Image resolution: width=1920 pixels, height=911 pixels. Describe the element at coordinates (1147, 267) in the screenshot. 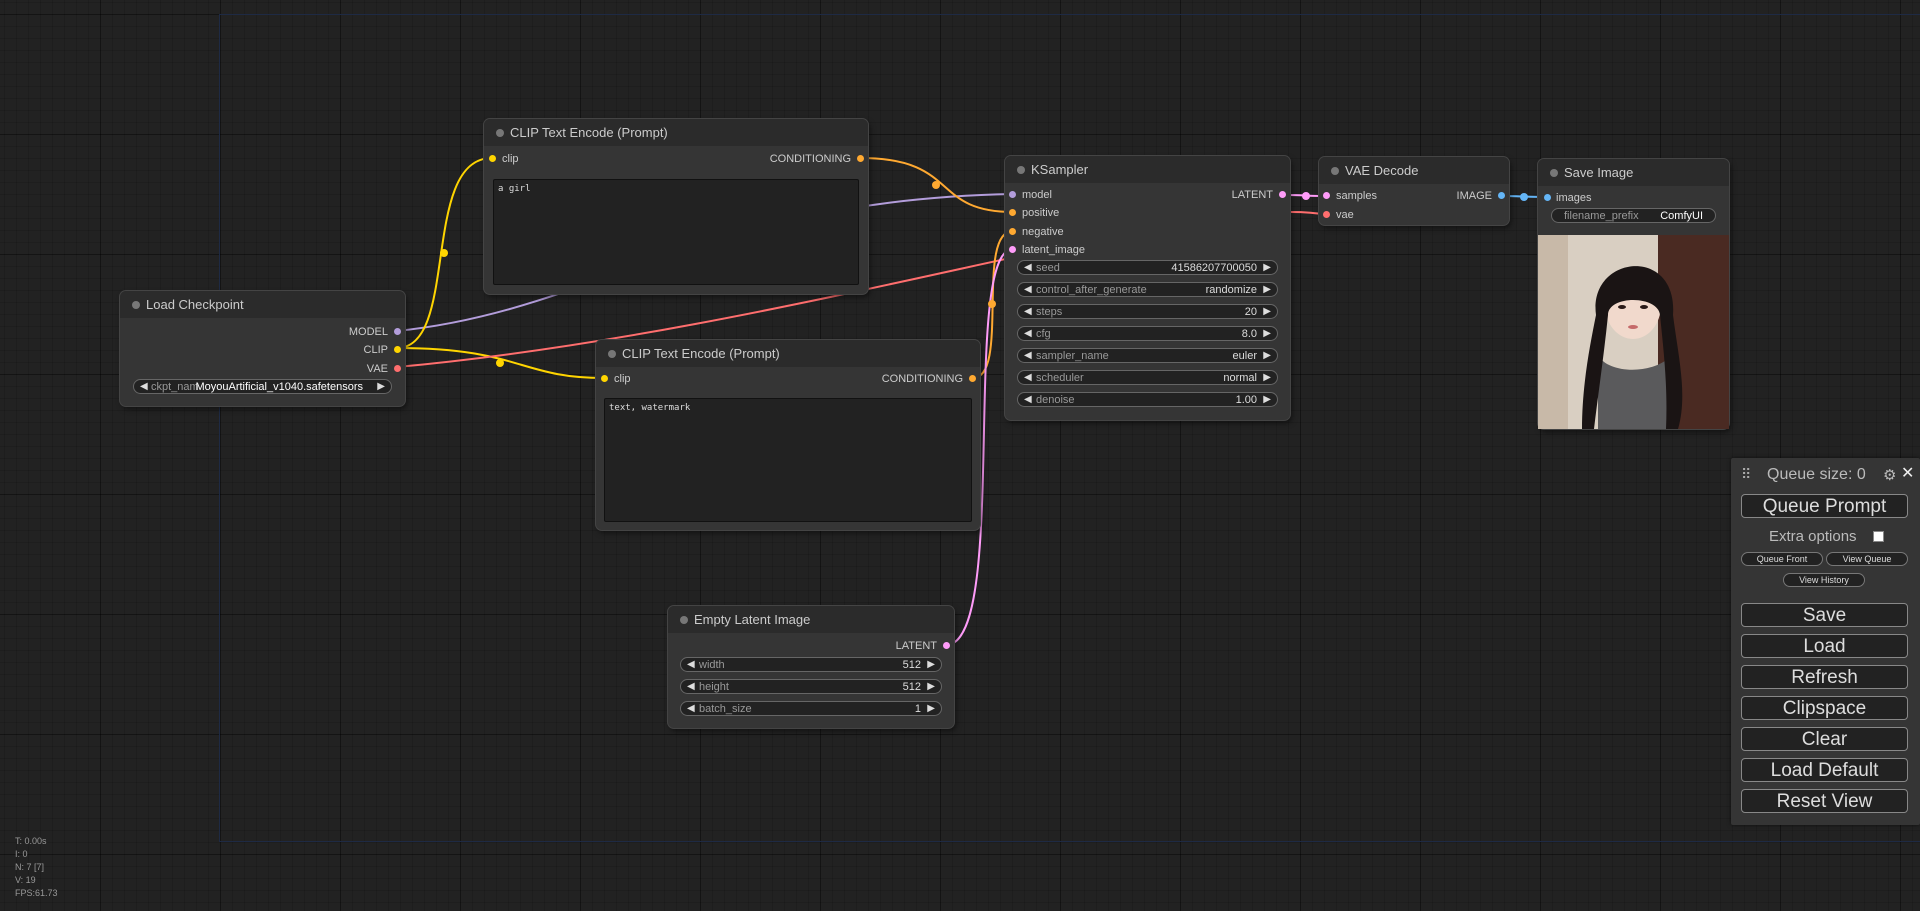

I see `seed-widget: ◀ seed 41586207700050 ▶` at that location.